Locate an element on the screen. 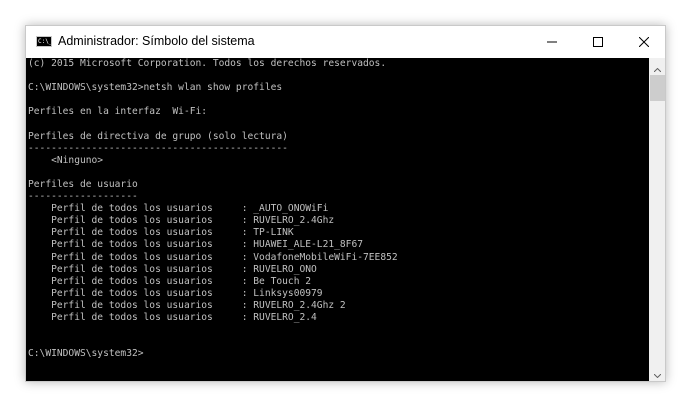 The width and height of the screenshot is (692, 406). title-bar: C:\_ Administrador: Símbolo del sistema is located at coordinates (345, 42).